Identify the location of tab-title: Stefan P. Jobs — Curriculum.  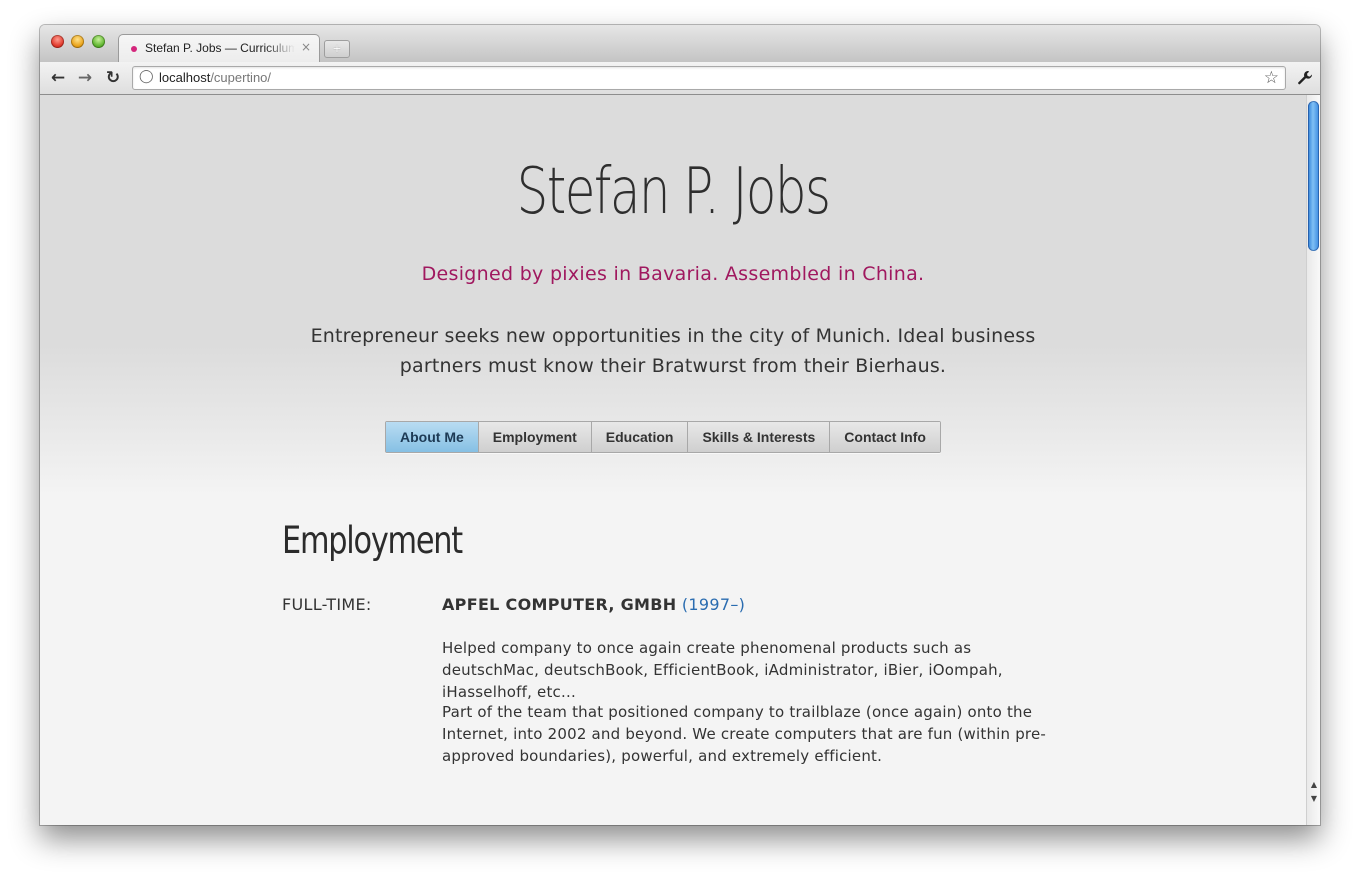
(220, 48).